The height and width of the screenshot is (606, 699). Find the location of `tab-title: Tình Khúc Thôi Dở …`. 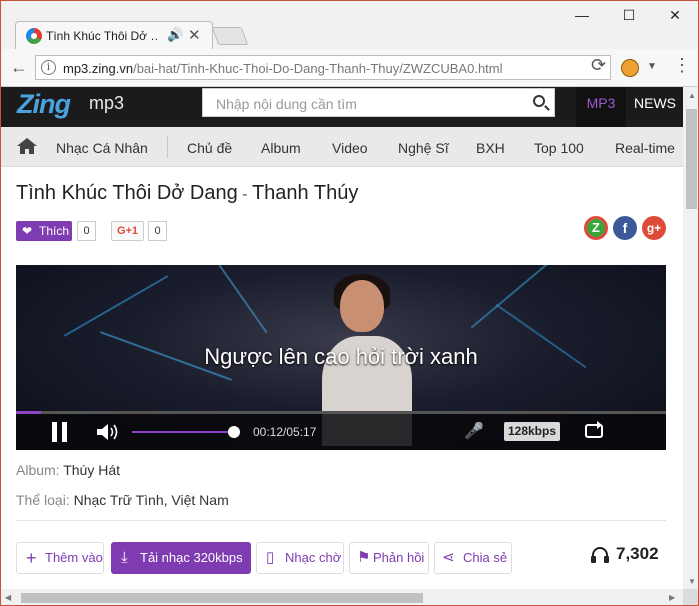

tab-title: Tình Khúc Thôi Dở … is located at coordinates (102, 36).